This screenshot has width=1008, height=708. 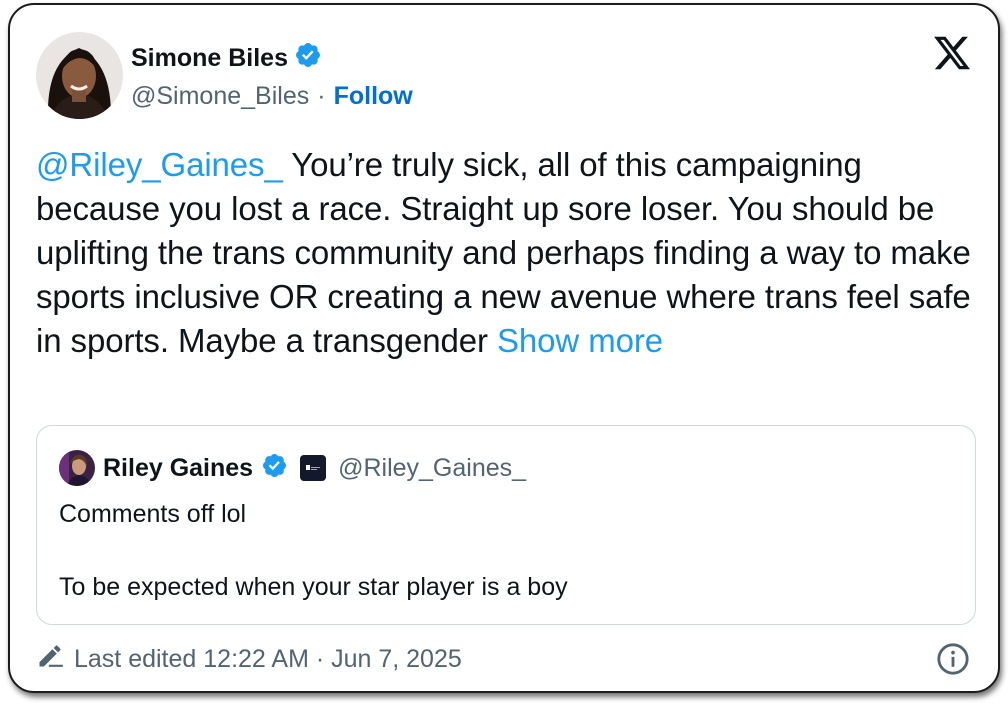 I want to click on x-logo-icon, so click(x=952, y=53).